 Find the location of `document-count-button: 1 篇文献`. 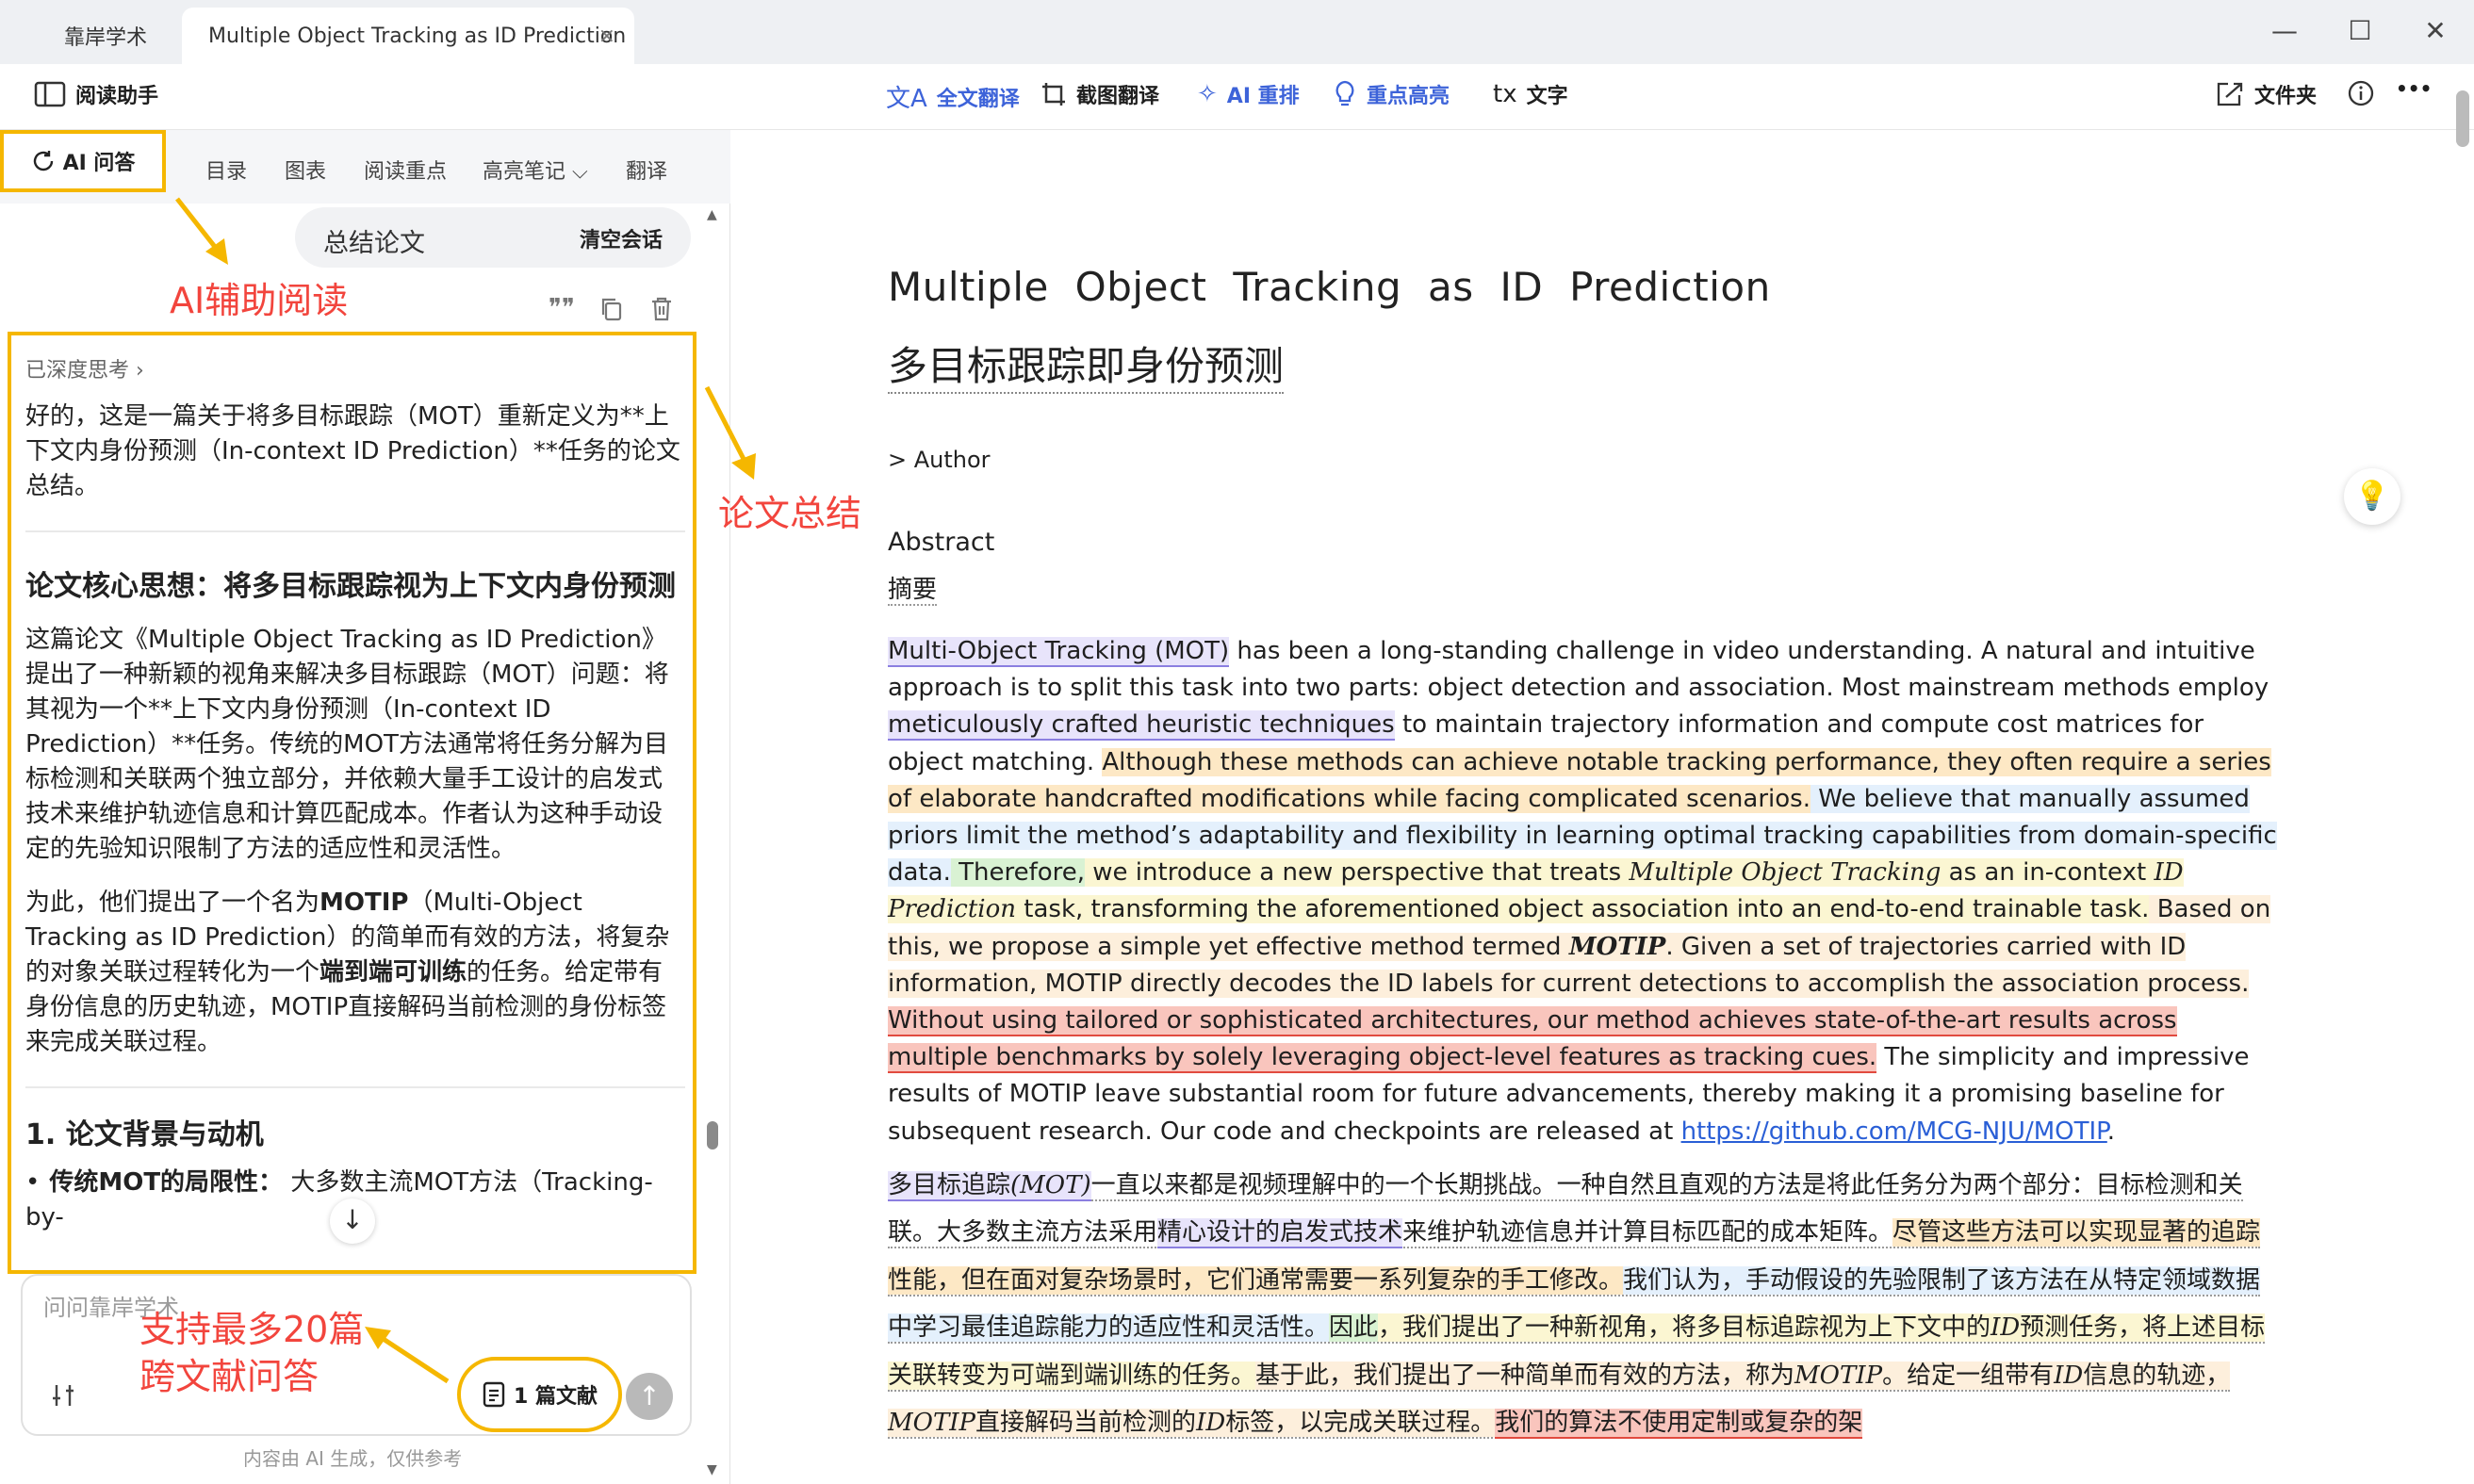

document-count-button: 1 篇文献 is located at coordinates (539, 1394).